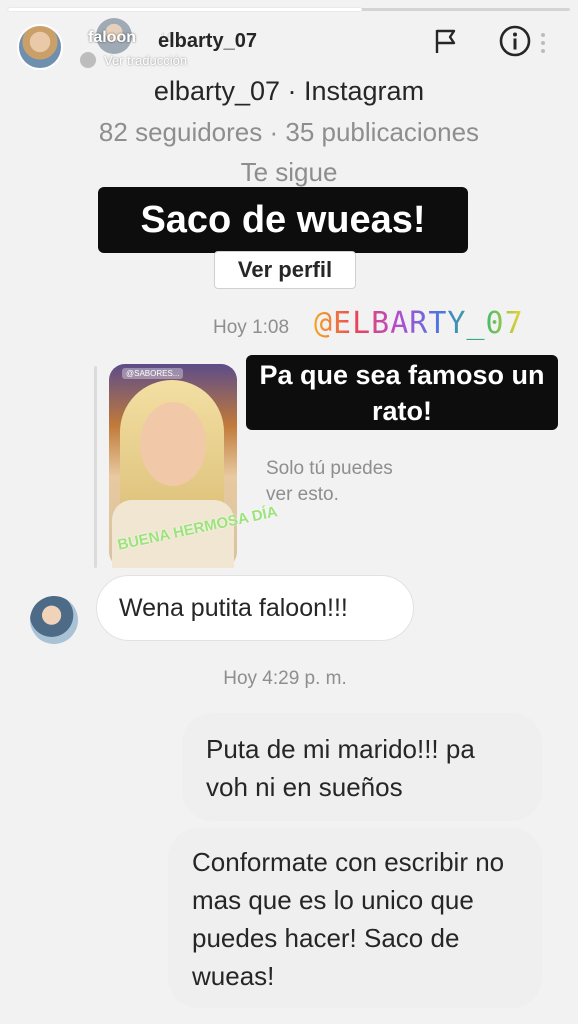 The height and width of the screenshot is (1024, 578). I want to click on thread-username: elbarty_07, so click(207, 41).